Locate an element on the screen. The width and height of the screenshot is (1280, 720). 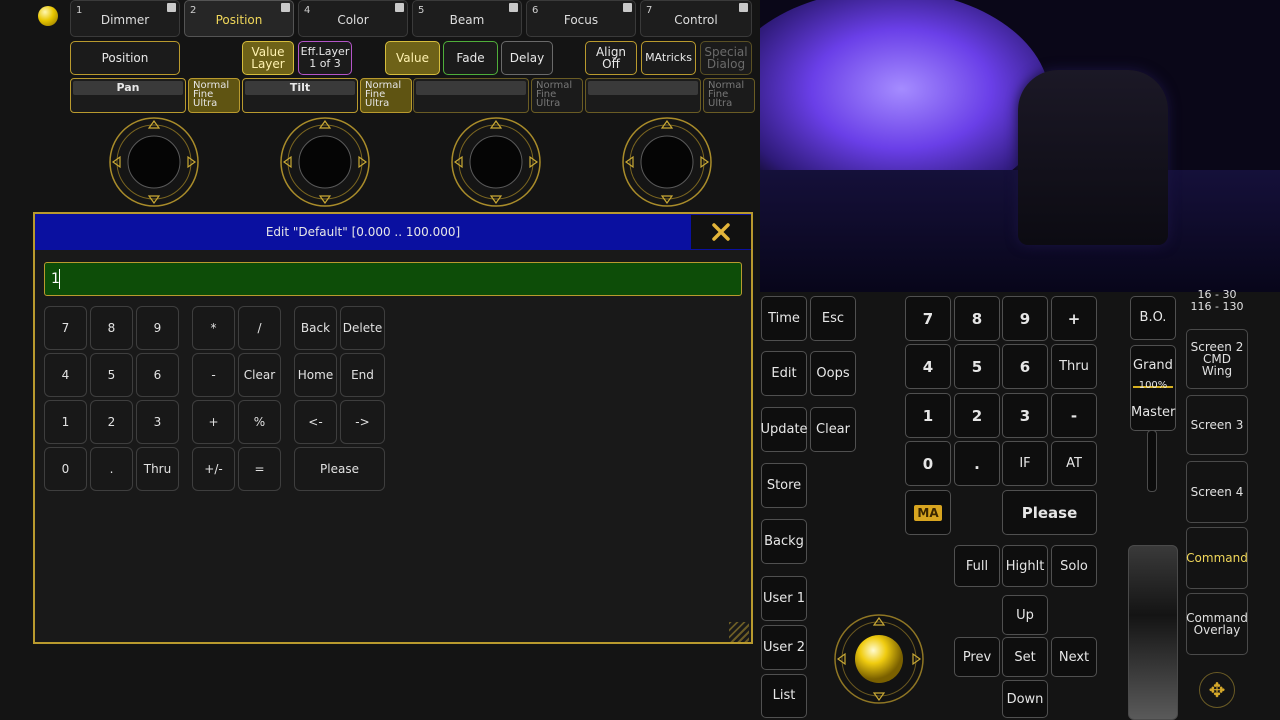
encoder-pan: Pan is located at coordinates (128, 95).